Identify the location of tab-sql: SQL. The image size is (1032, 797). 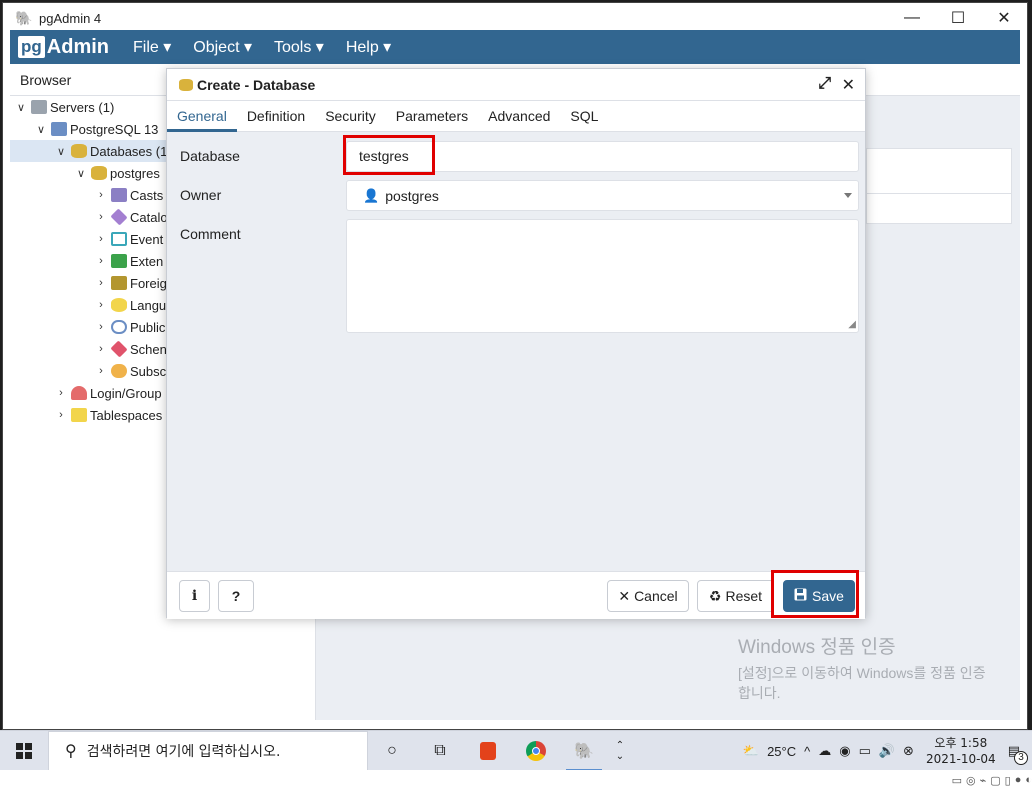
(584, 116).